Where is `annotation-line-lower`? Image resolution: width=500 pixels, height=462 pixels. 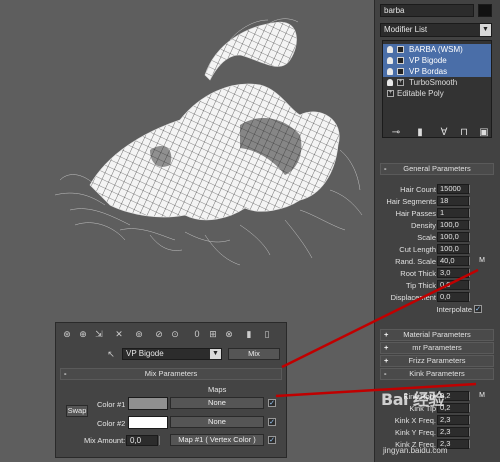 annotation-line-lower is located at coordinates (376, 390).